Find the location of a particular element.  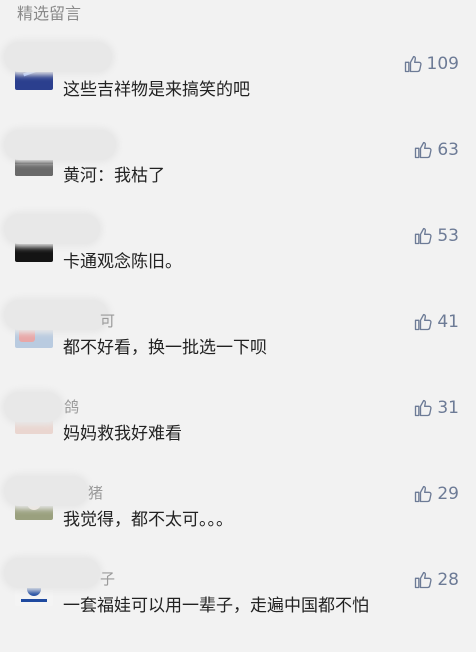

like-button: 28 is located at coordinates (436, 580).